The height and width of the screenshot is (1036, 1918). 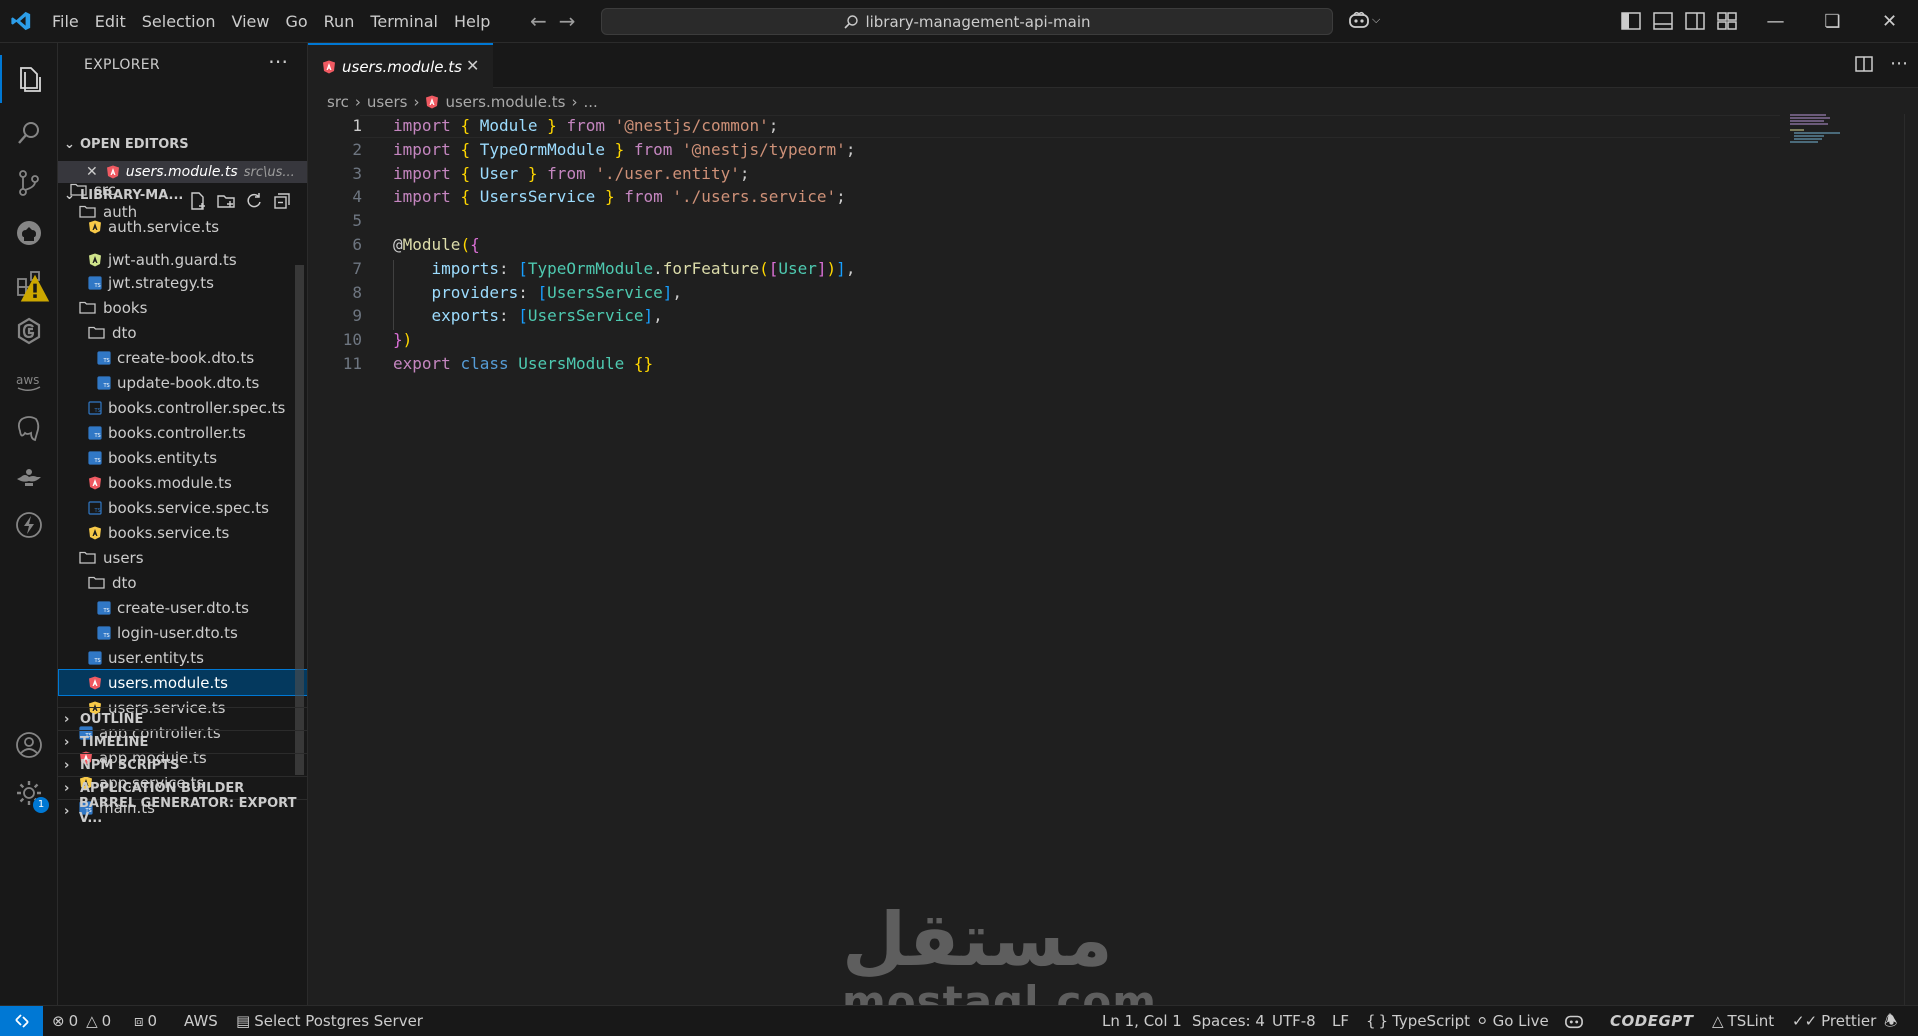 I want to click on menu-help: Help, so click(x=472, y=21).